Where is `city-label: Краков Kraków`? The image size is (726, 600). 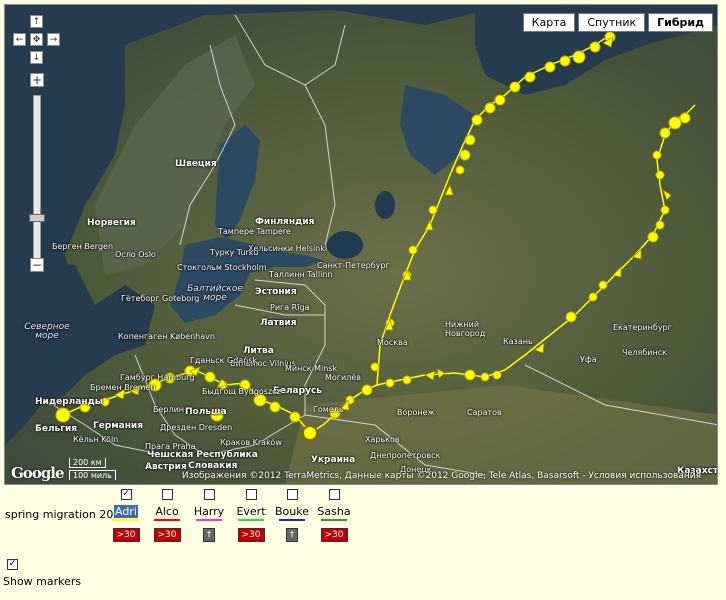
city-label: Краков Kraków is located at coordinates (251, 442).